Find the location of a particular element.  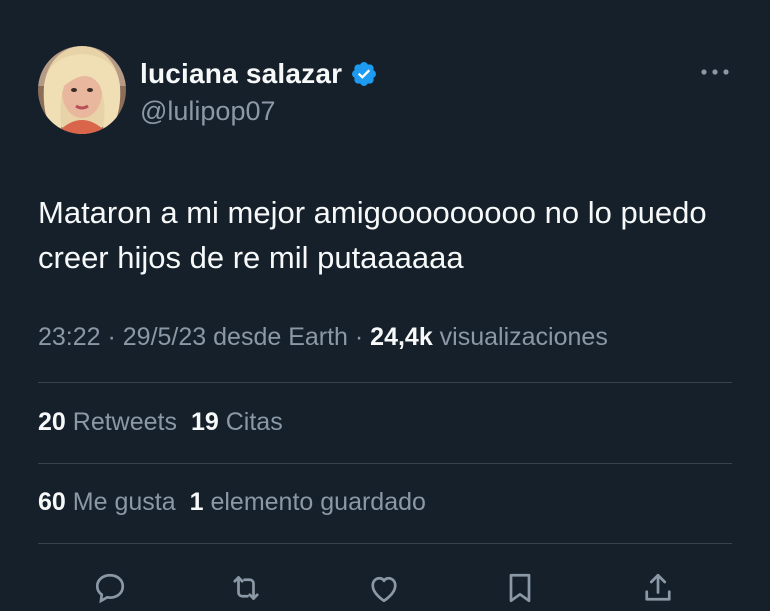

reply-icon is located at coordinates (110, 588).